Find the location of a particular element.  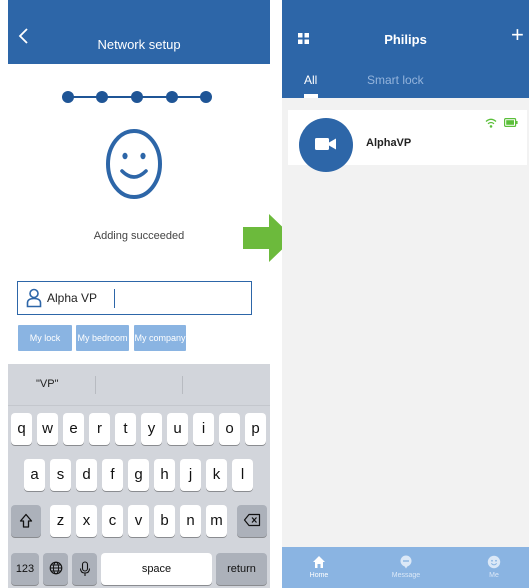

nav-label: Home is located at coordinates (319, 575).